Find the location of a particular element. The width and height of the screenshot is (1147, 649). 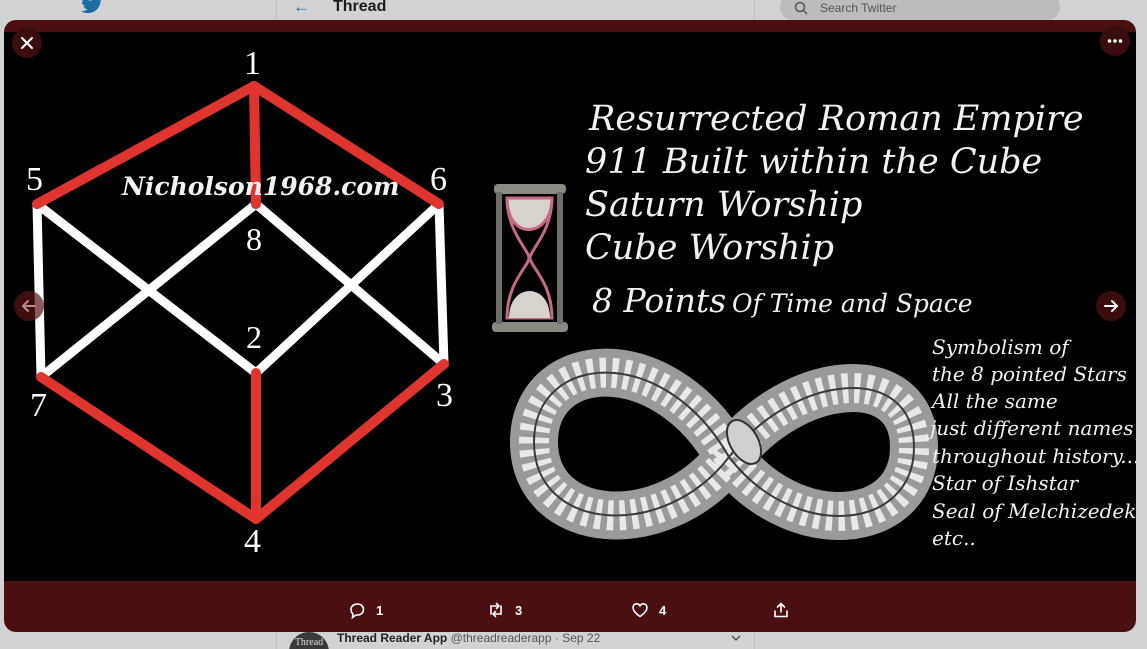

vertex-label-4: 4 is located at coordinates (252, 541).